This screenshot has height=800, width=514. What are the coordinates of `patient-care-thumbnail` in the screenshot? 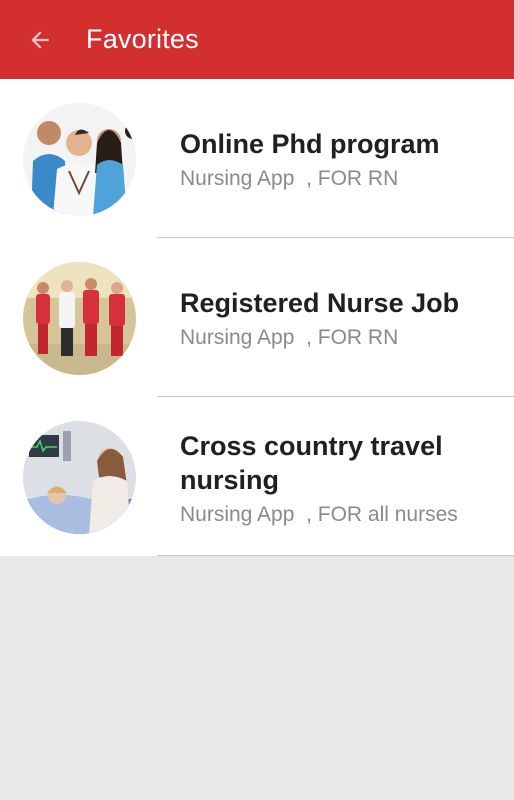 It's located at (79, 477).